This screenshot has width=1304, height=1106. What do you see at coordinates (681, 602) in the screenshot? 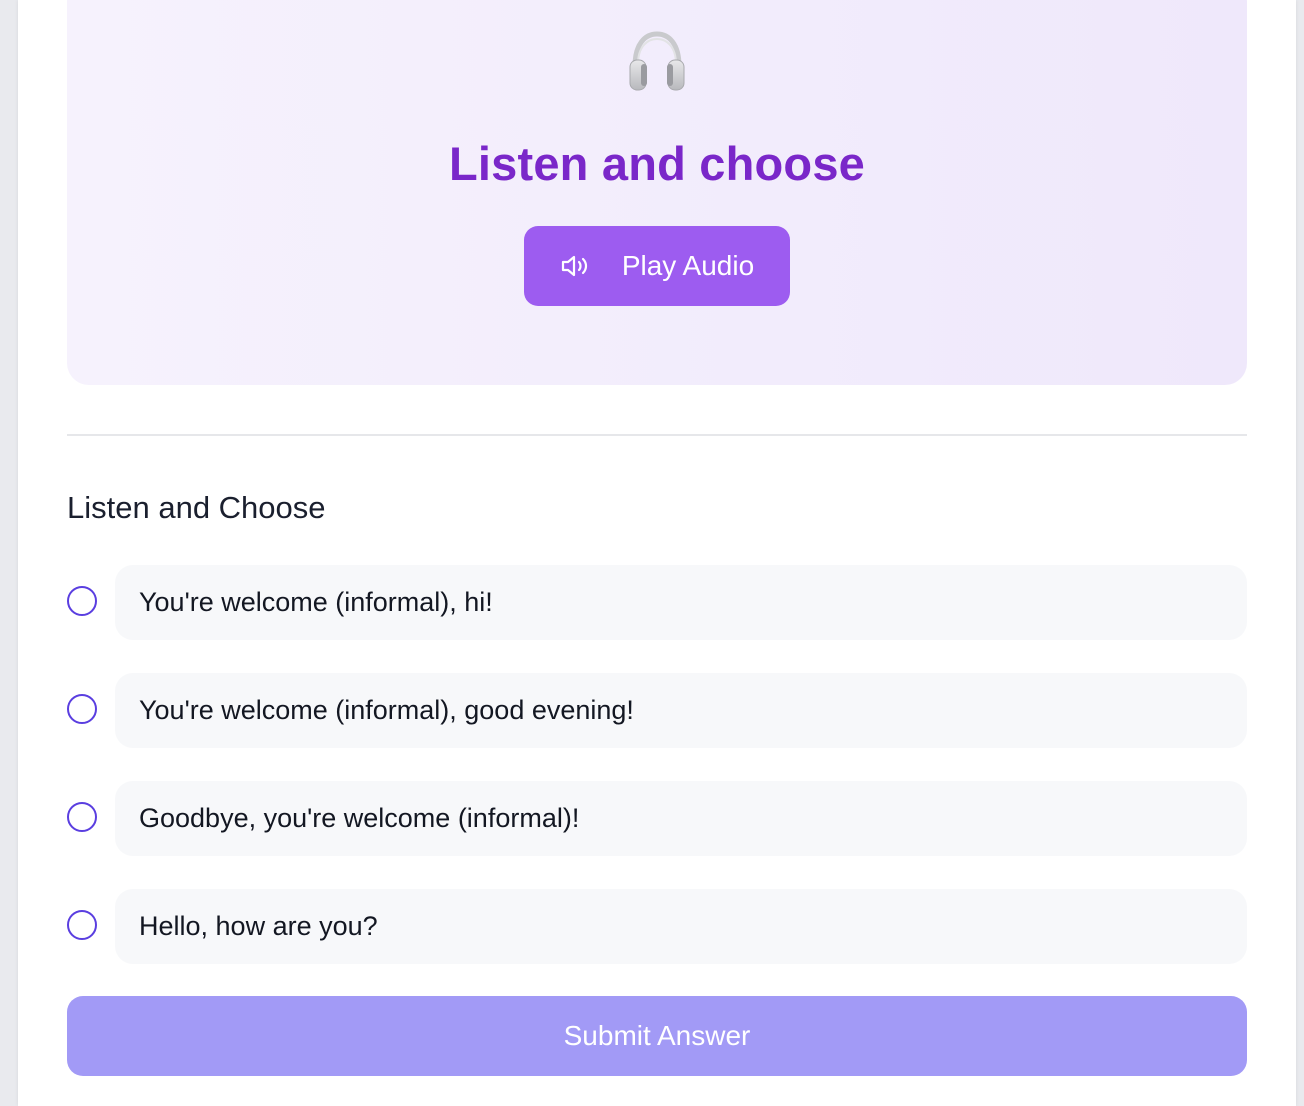
I see `option-card: You're welcome (informal), hi!` at bounding box center [681, 602].